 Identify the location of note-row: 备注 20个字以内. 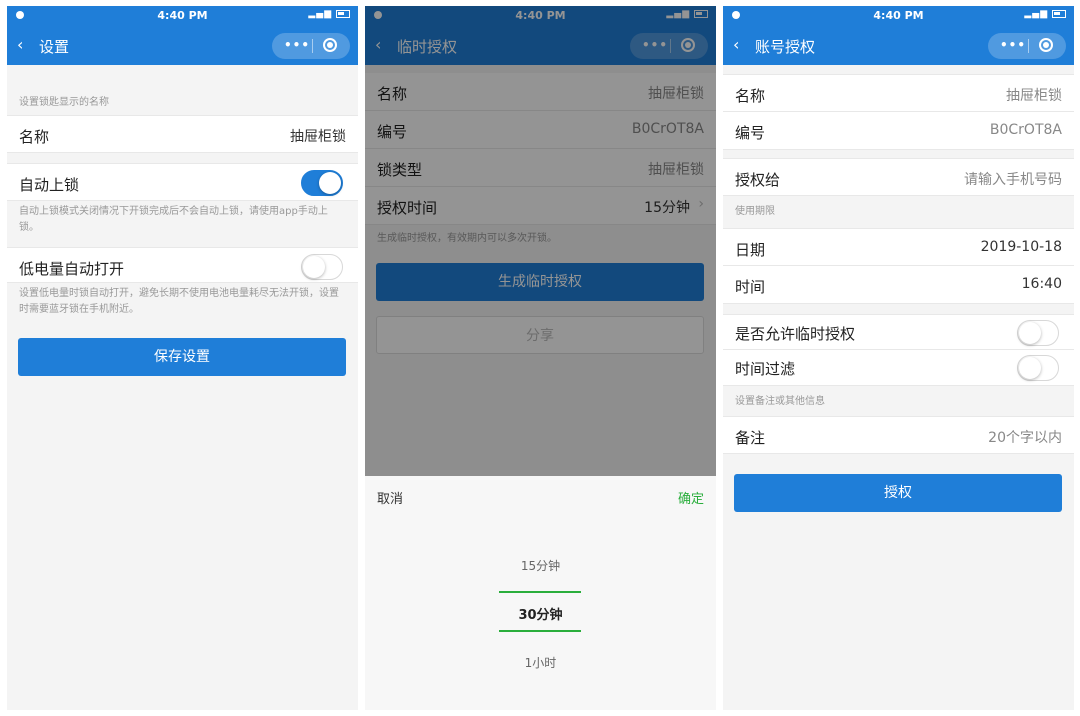
(898, 435).